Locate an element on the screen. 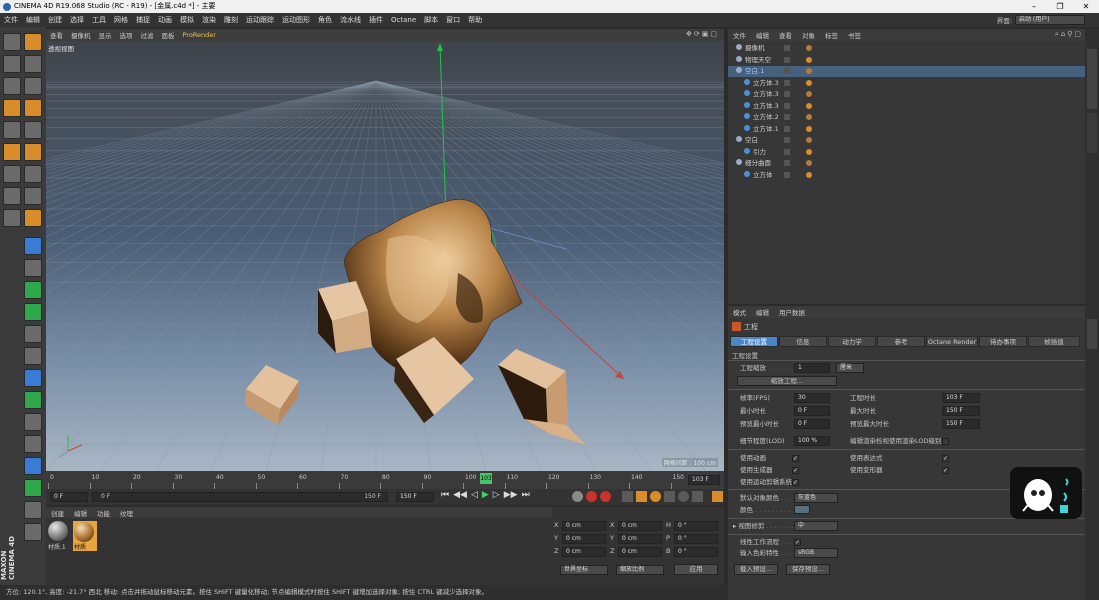 This screenshot has width=1099, height=600. attribute-menu-item: 模式 is located at coordinates (739, 312).